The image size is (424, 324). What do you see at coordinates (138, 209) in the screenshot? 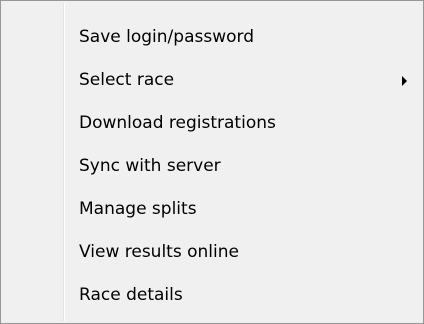
I see `menu-item-label: Manage splits` at bounding box center [138, 209].